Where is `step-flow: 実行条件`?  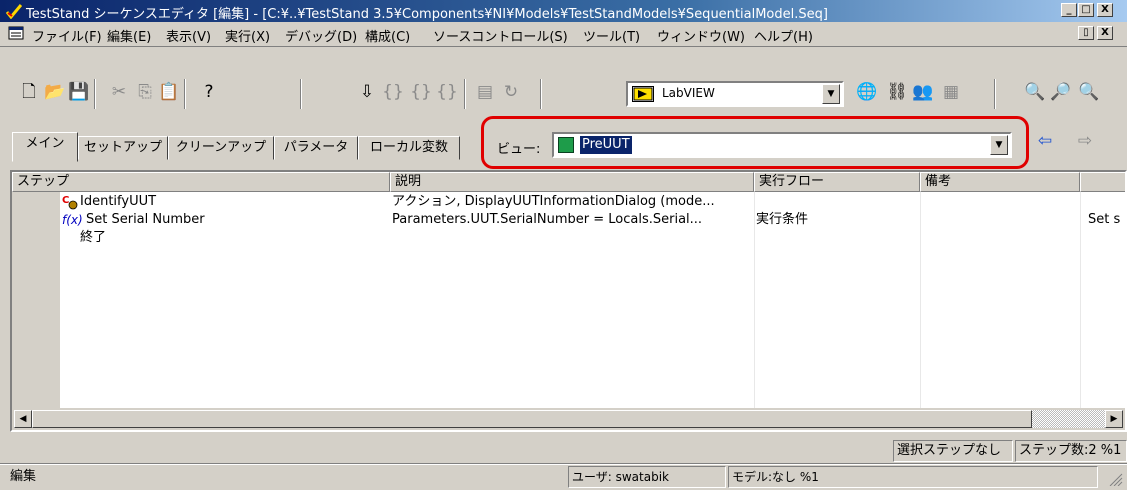
step-flow: 実行条件 is located at coordinates (782, 219).